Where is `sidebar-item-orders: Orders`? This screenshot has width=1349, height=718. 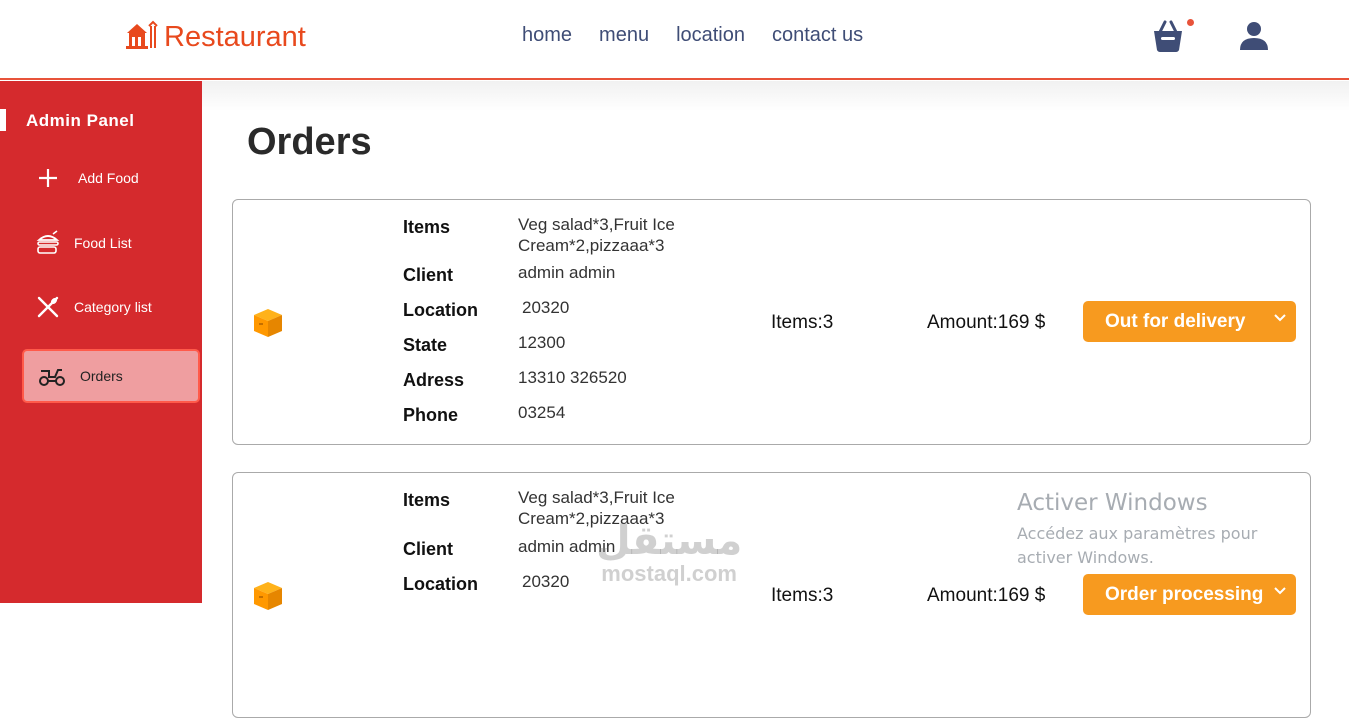 sidebar-item-orders: Orders is located at coordinates (111, 376).